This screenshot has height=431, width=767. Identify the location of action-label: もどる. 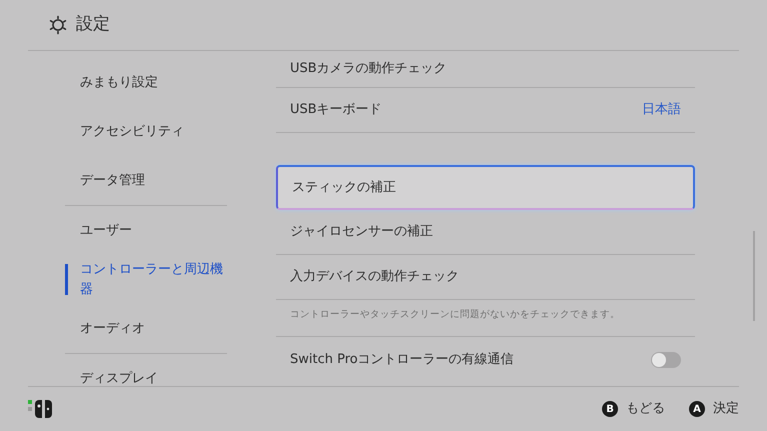
(645, 409).